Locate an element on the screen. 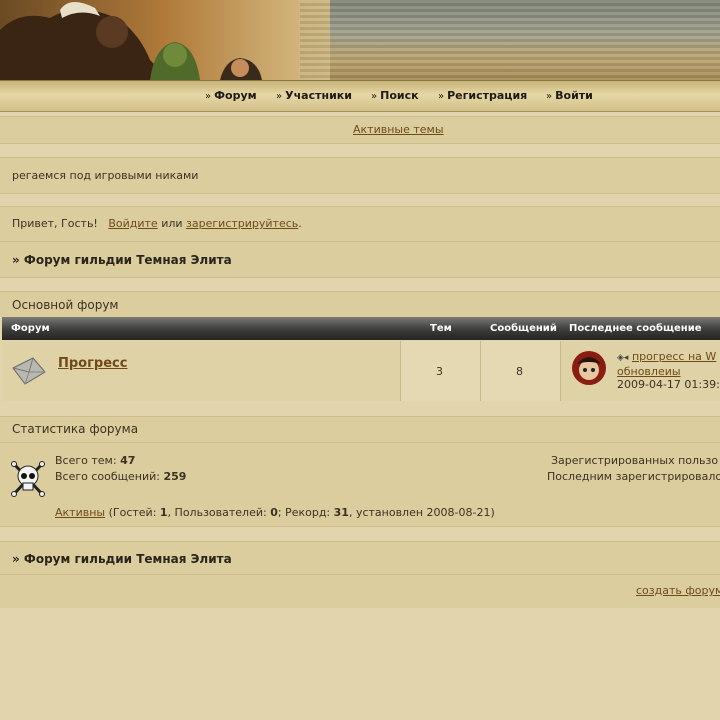 This screenshot has height=720, width=720. topics-count: 3 is located at coordinates (439, 371).